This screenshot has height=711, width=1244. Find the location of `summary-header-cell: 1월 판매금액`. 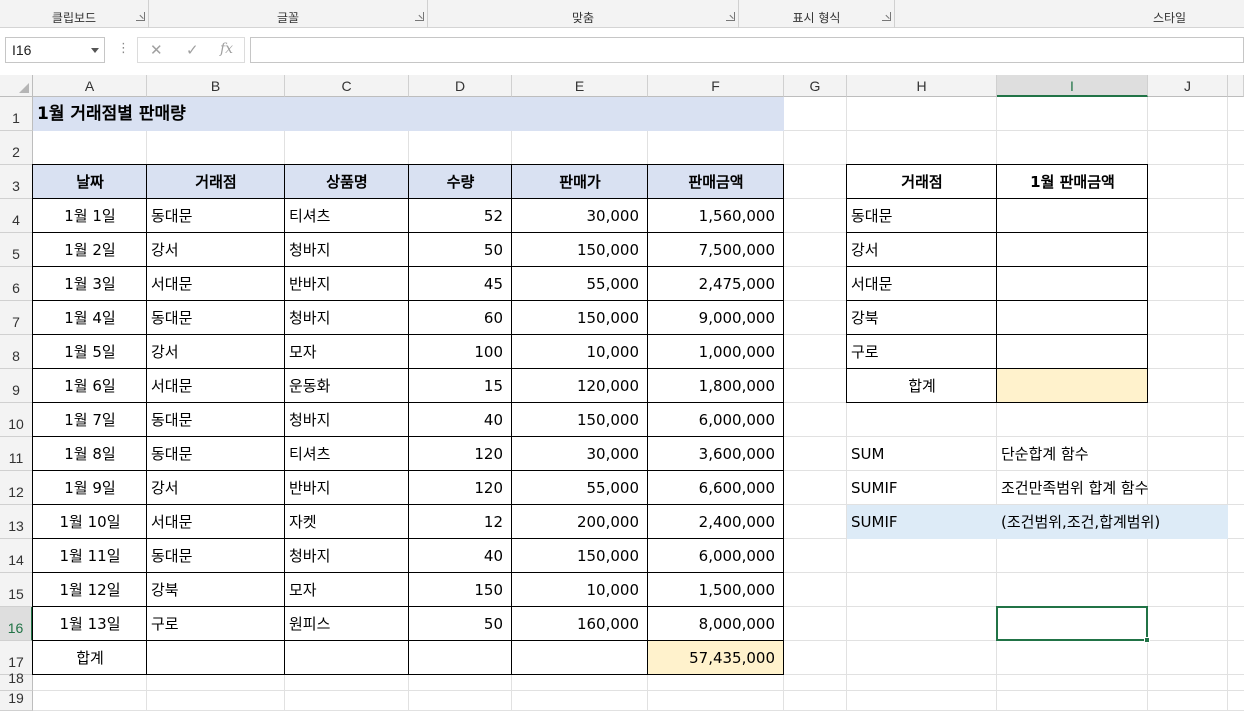

summary-header-cell: 1월 판매금액 is located at coordinates (1072, 182).